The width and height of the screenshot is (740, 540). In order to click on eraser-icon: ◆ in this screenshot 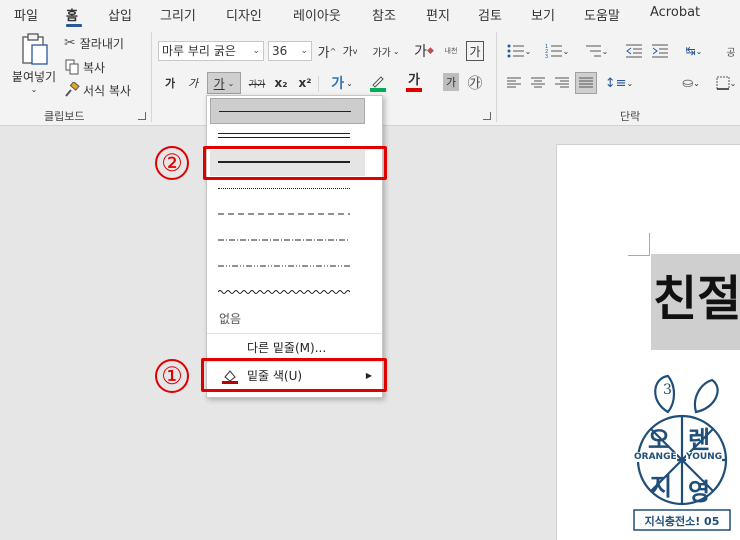, I will do `click(430, 51)`.